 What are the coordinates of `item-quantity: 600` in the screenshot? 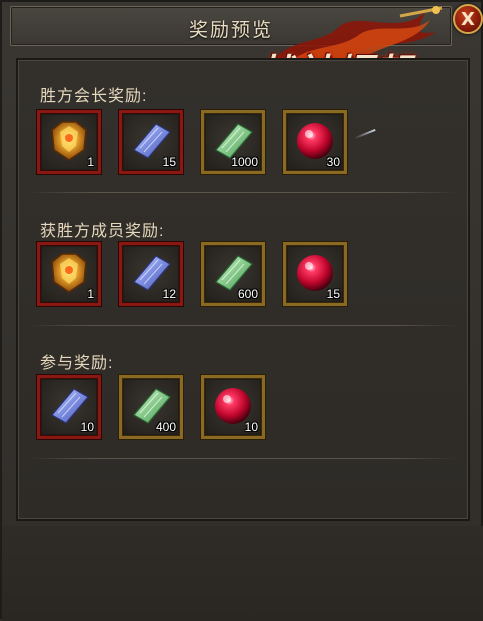 It's located at (247, 294).